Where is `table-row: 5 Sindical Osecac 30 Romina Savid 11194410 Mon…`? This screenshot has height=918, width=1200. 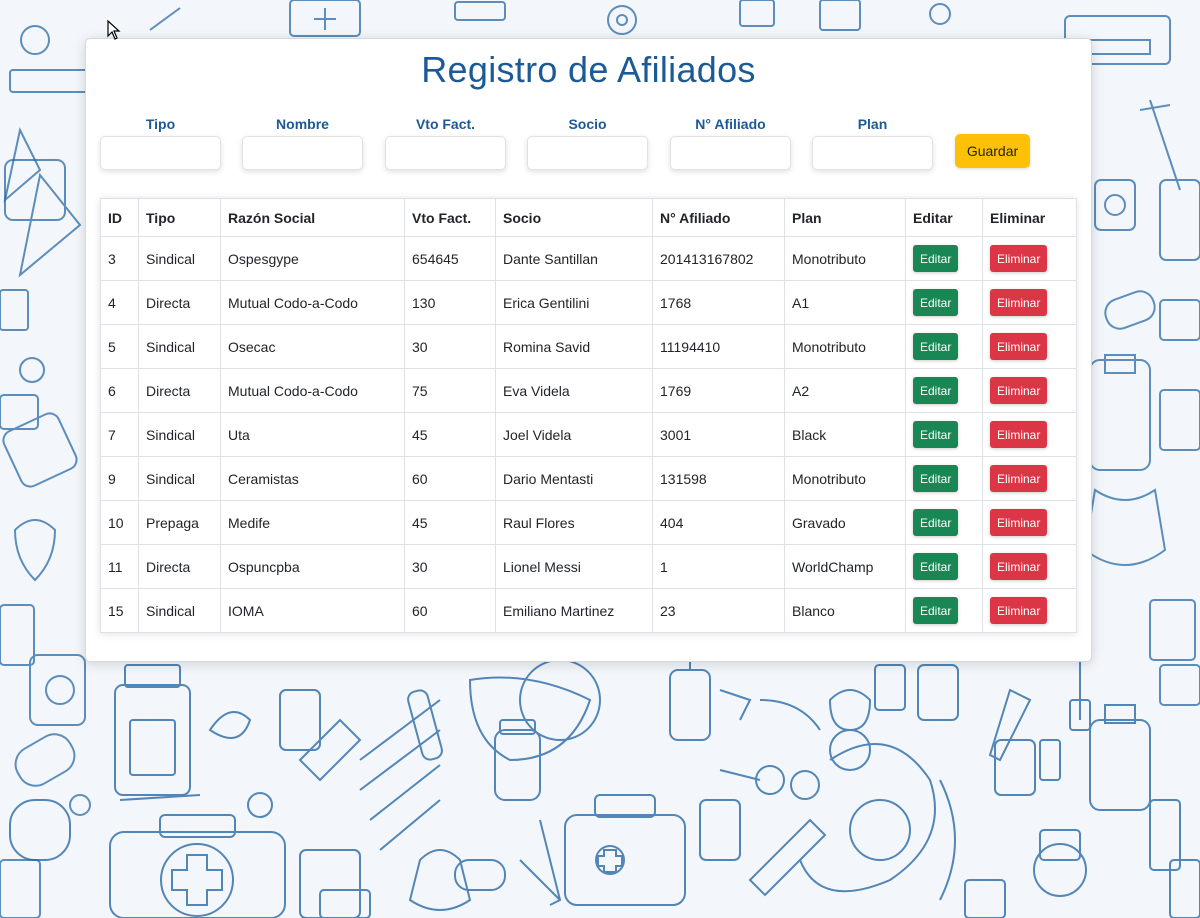
table-row: 5 Sindical Osecac 30 Romina Savid 11194410 Mon… is located at coordinates (588, 346).